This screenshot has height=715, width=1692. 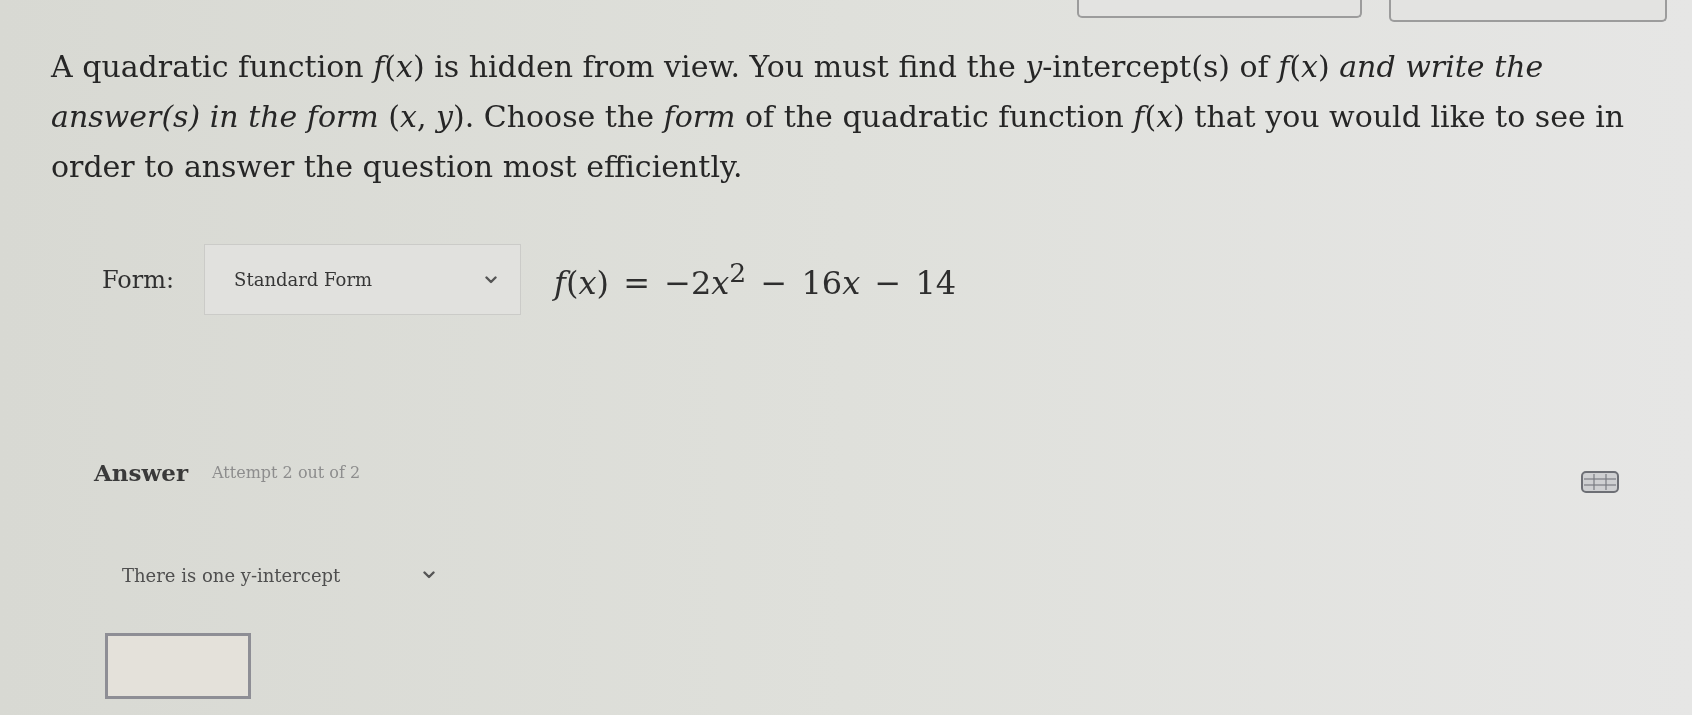 What do you see at coordinates (755, 279) in the screenshot?
I see `equation: f(x) = −2x$^{2}$ − 16x − 14` at bounding box center [755, 279].